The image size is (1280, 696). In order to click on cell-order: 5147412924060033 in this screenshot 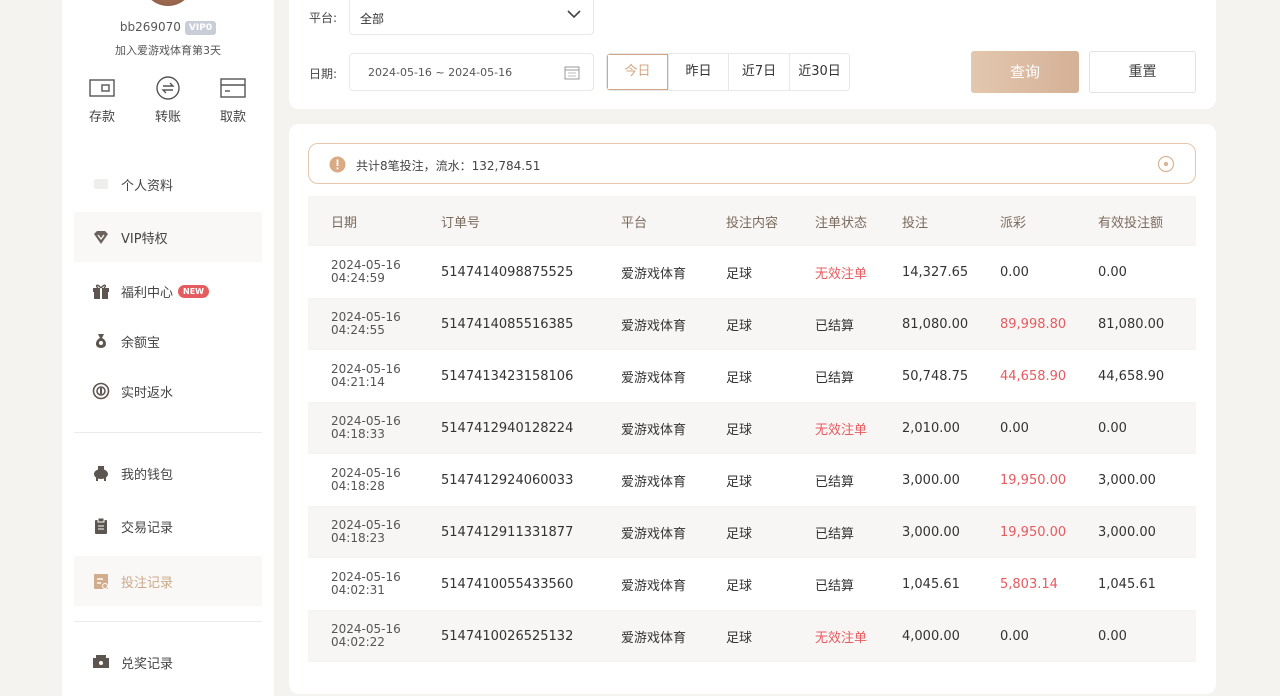, I will do `click(507, 480)`.